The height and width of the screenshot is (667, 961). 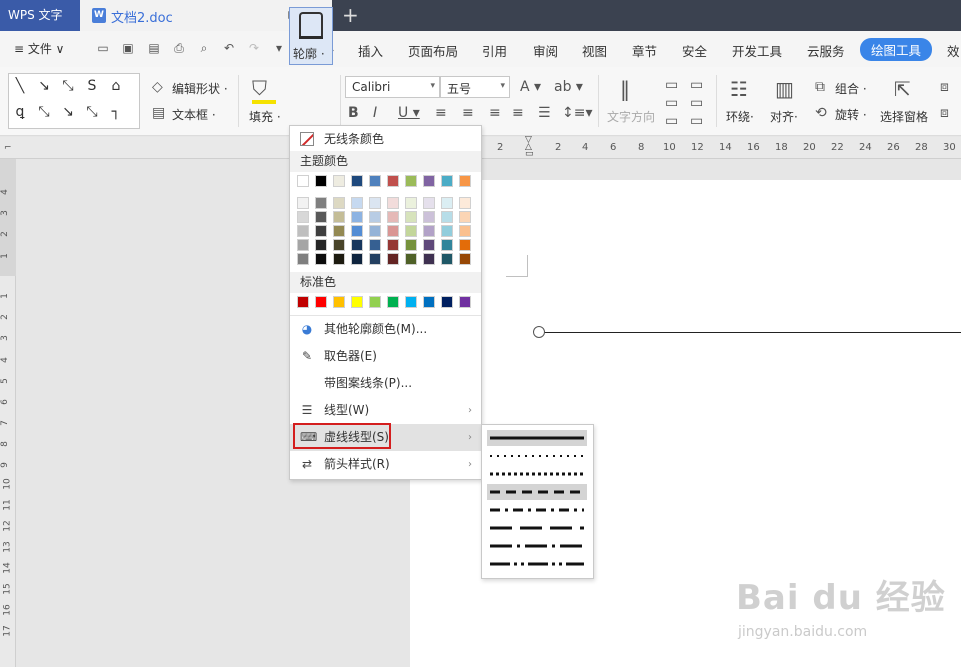 I want to click on tab-security: 安全, so click(x=694, y=50).